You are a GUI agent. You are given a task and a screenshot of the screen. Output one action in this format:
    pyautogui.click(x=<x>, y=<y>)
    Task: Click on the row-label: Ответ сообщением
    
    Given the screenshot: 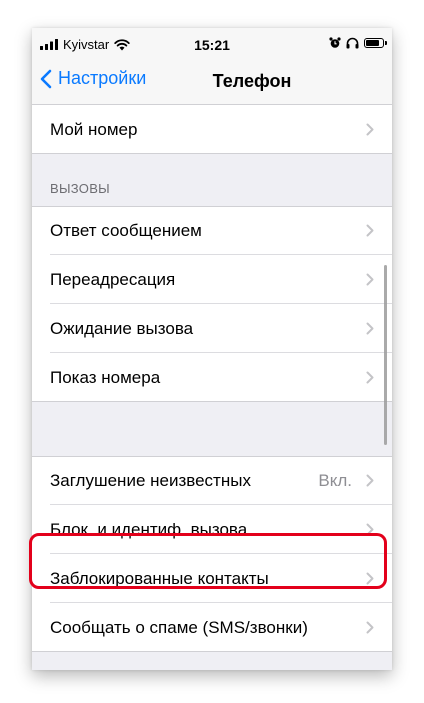 What is the action you would take?
    pyautogui.click(x=126, y=230)
    